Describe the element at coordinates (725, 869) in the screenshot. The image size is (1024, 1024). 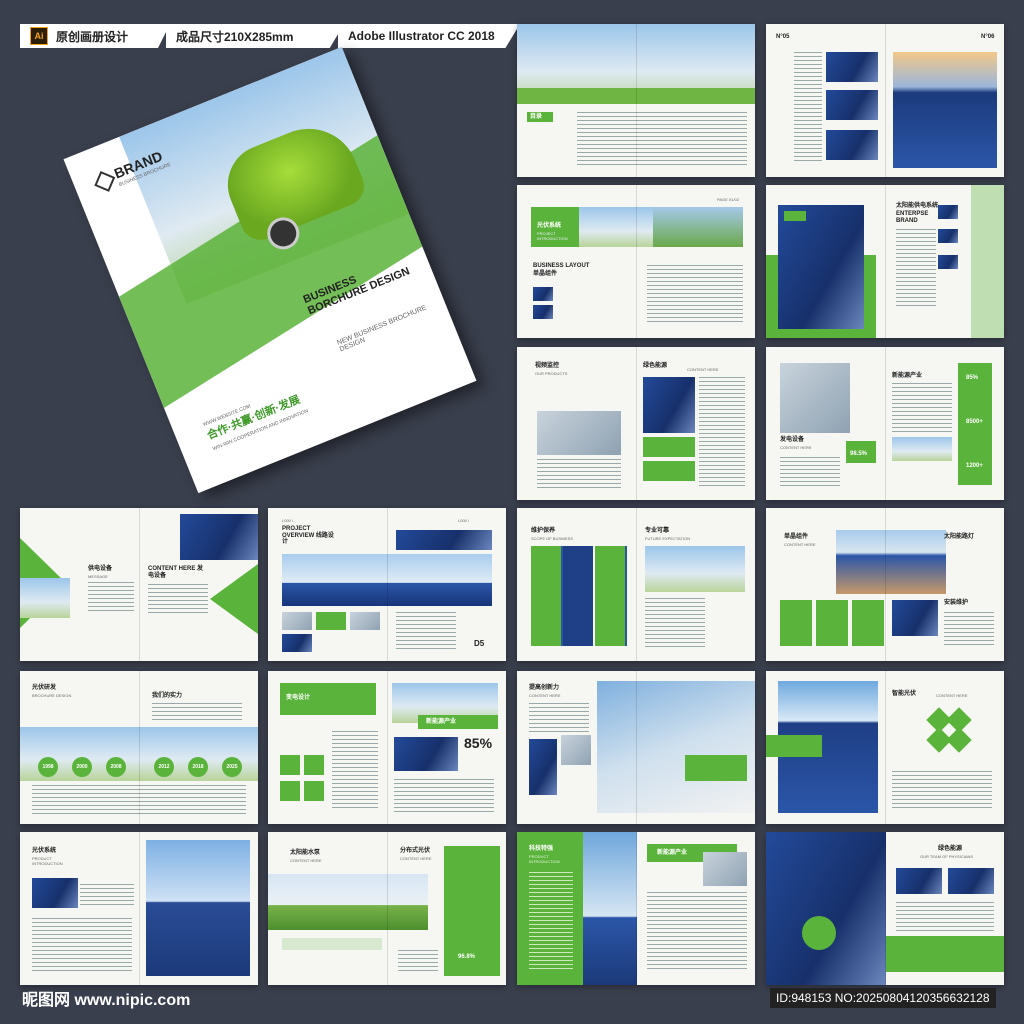
I see `house-photo` at that location.